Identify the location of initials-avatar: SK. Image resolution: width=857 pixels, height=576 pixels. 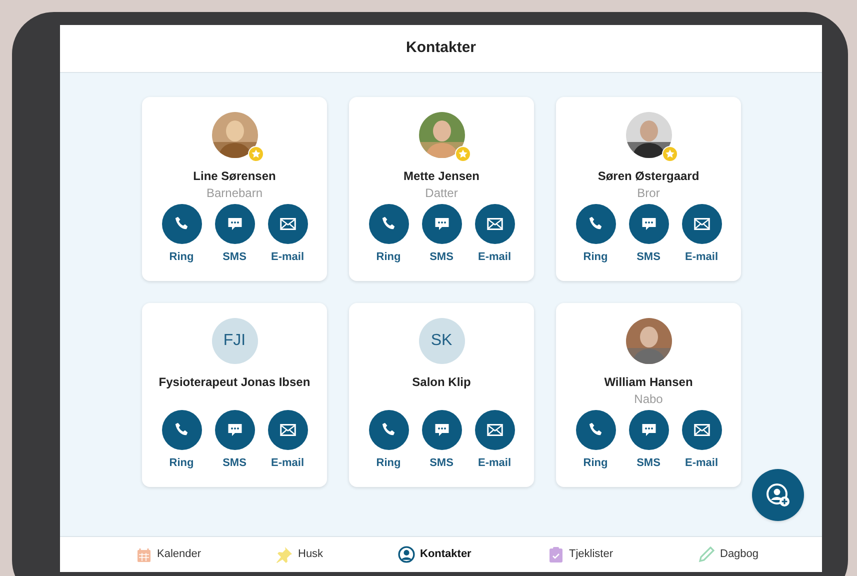
(441, 341).